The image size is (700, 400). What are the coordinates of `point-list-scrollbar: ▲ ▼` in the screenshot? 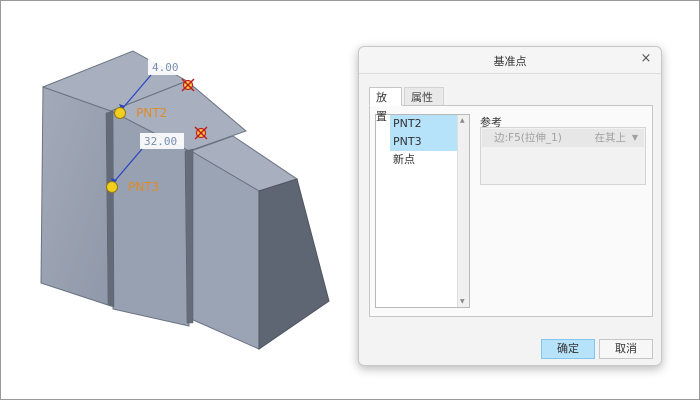 It's located at (463, 211).